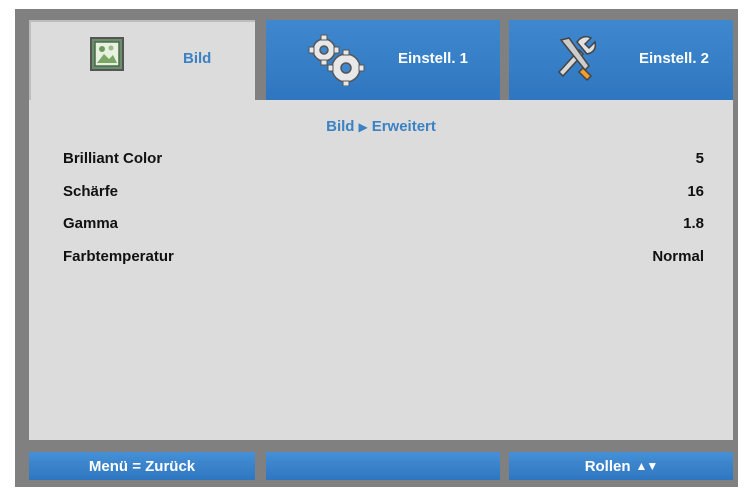  Describe the element at coordinates (678, 256) in the screenshot. I see `setting-value: Normal` at that location.